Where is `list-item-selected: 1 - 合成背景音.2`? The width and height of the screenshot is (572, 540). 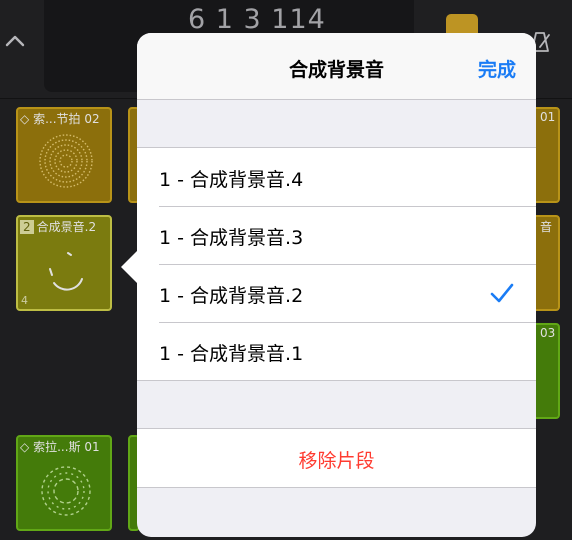 list-item-selected: 1 - 合成背景音.2 is located at coordinates (336, 293).